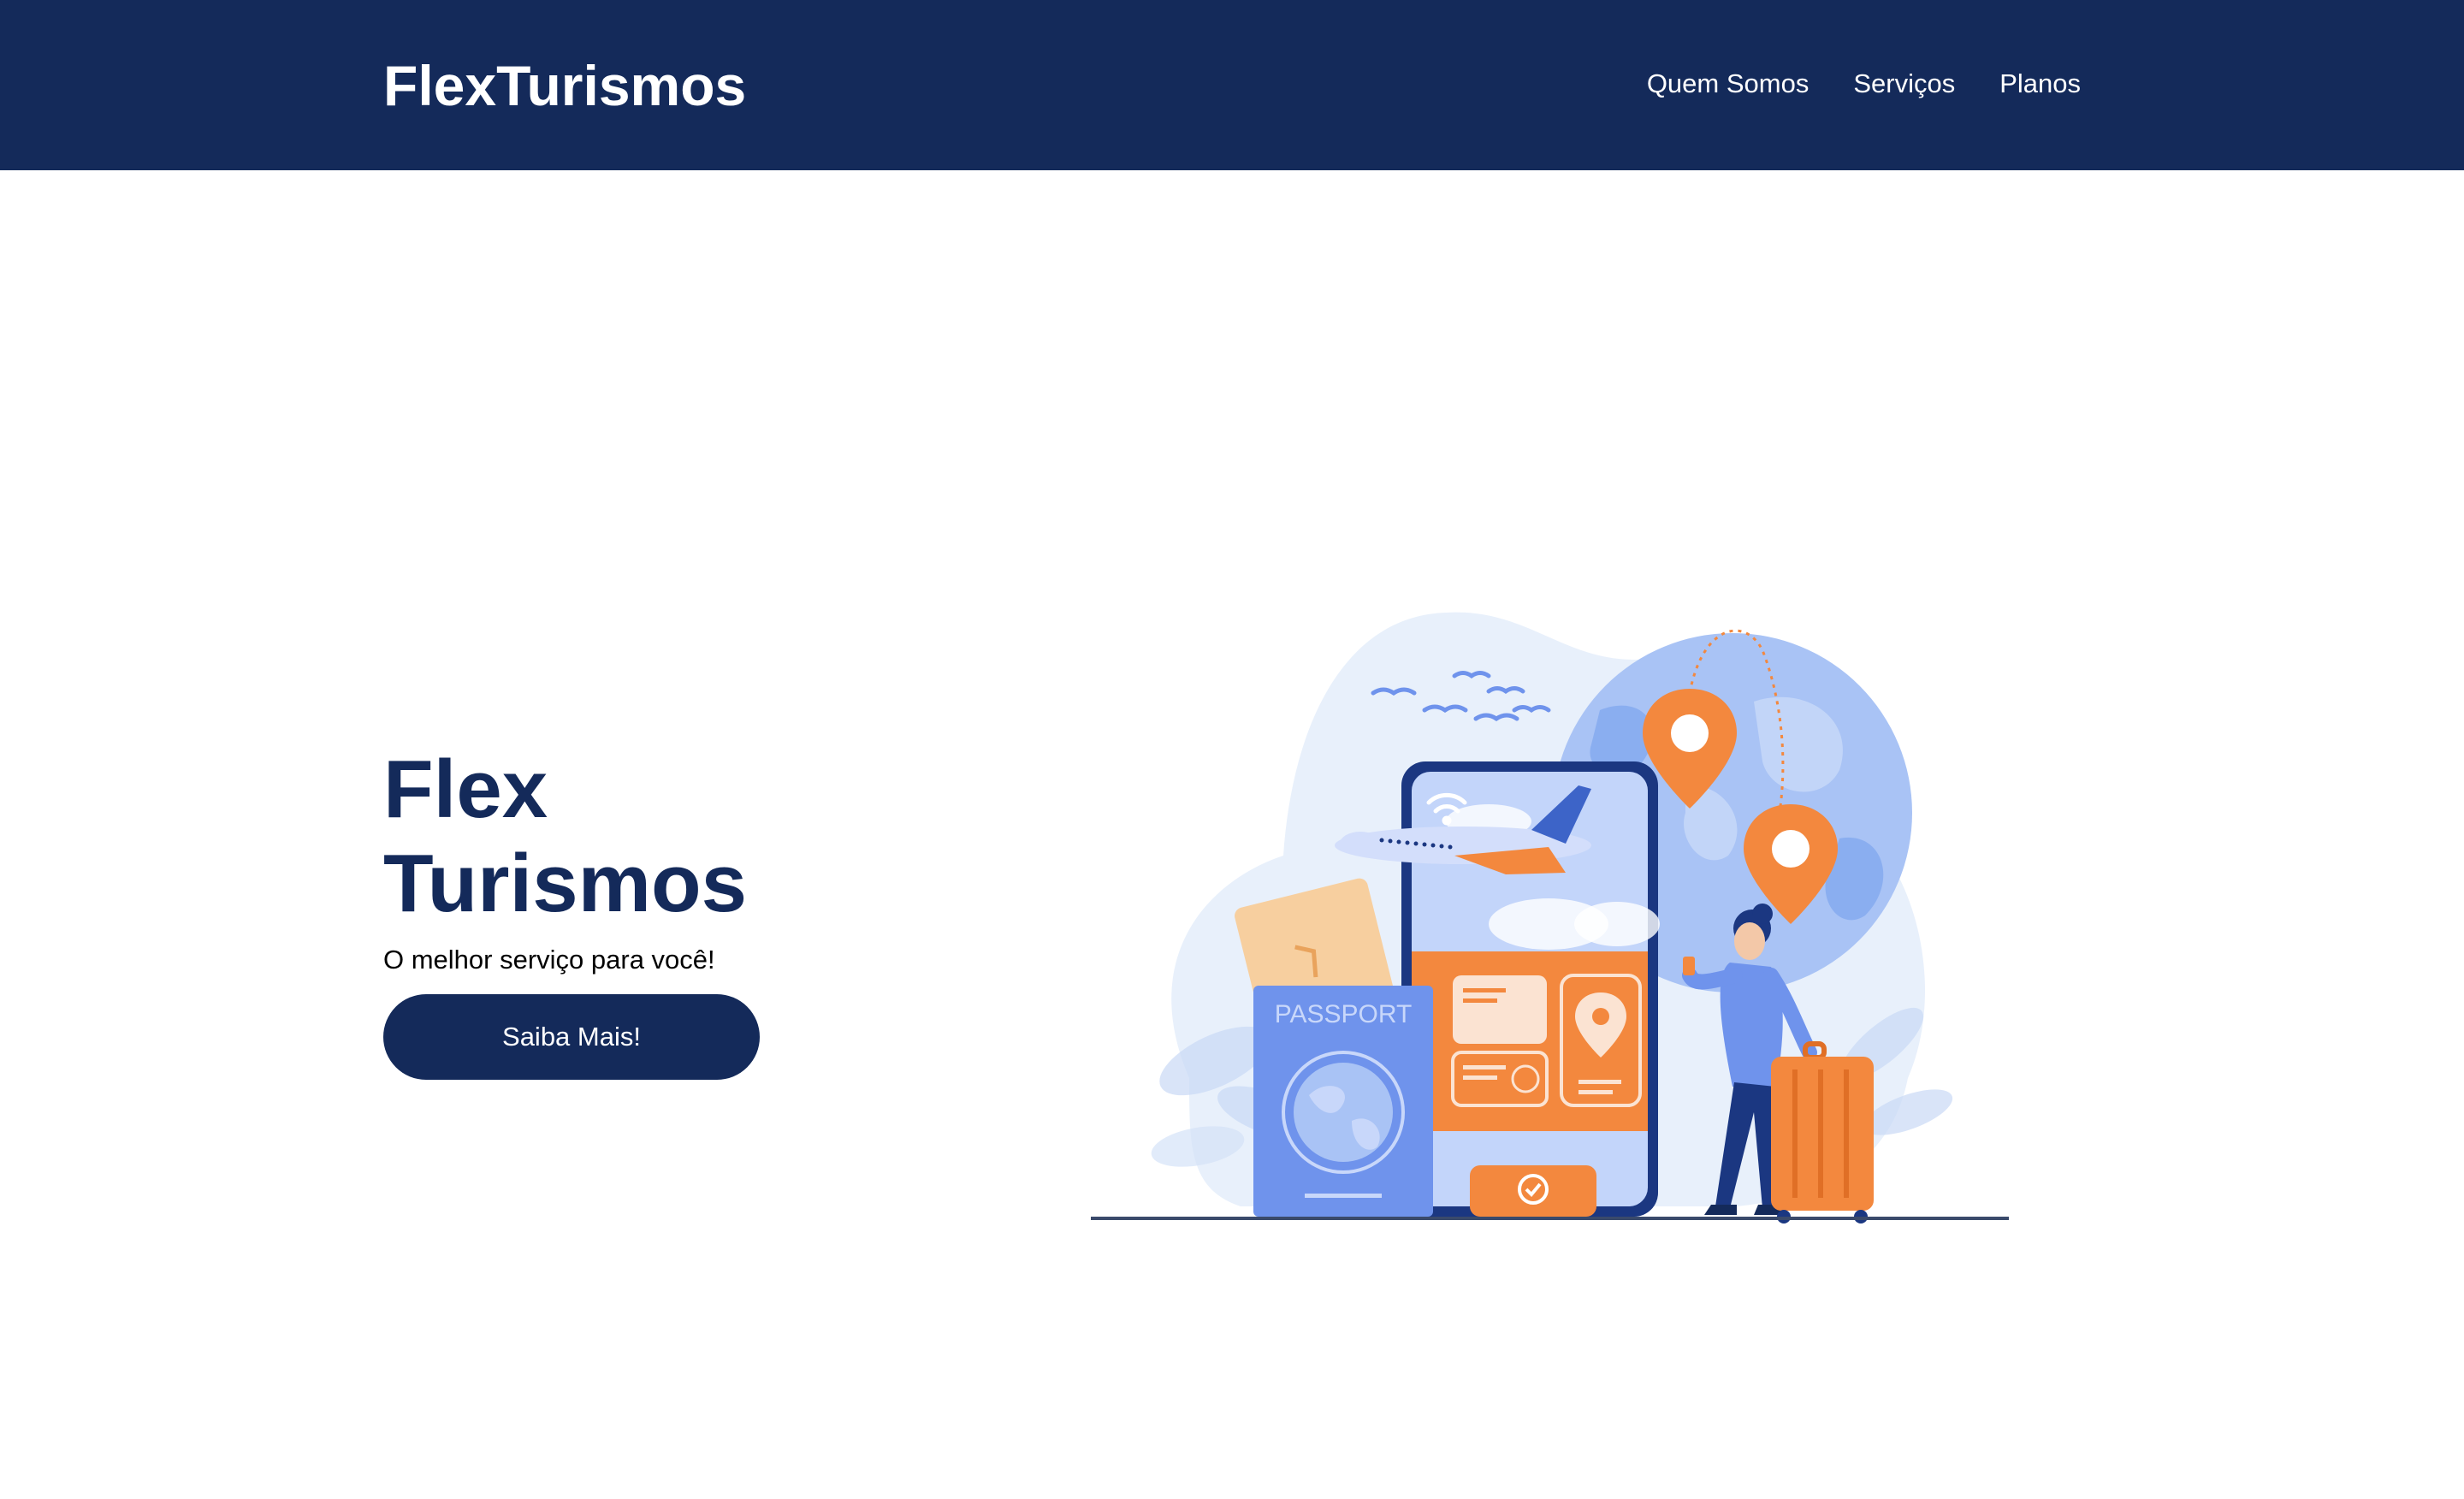  I want to click on navbar: FlexTurismos Quem Somos Serviços Planos, so click(1232, 85).